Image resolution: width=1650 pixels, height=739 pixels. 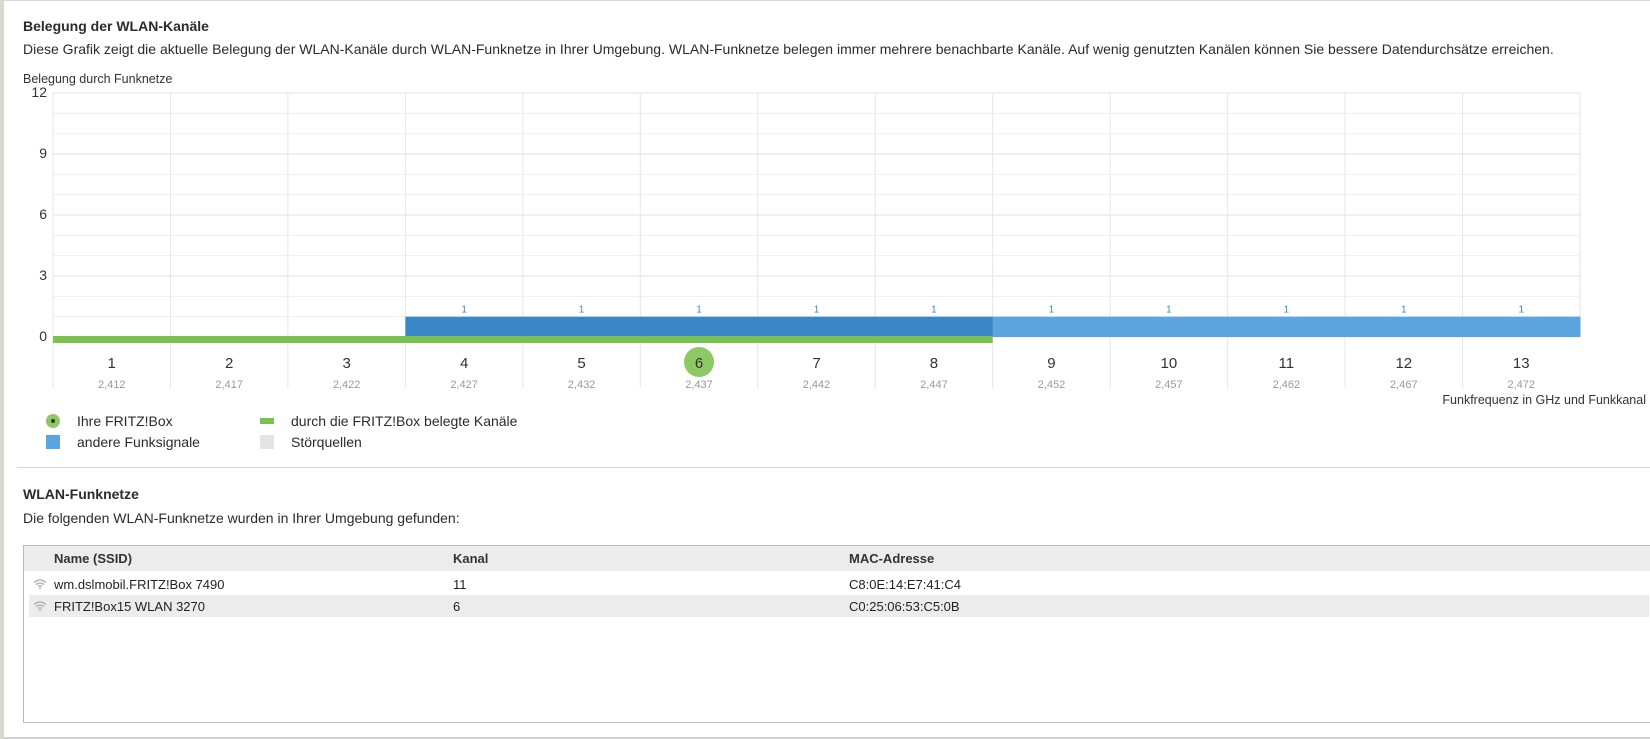 I want to click on legend-used-channels: durch die FRITZ!Box belegte Kanäle, so click(x=388, y=421).